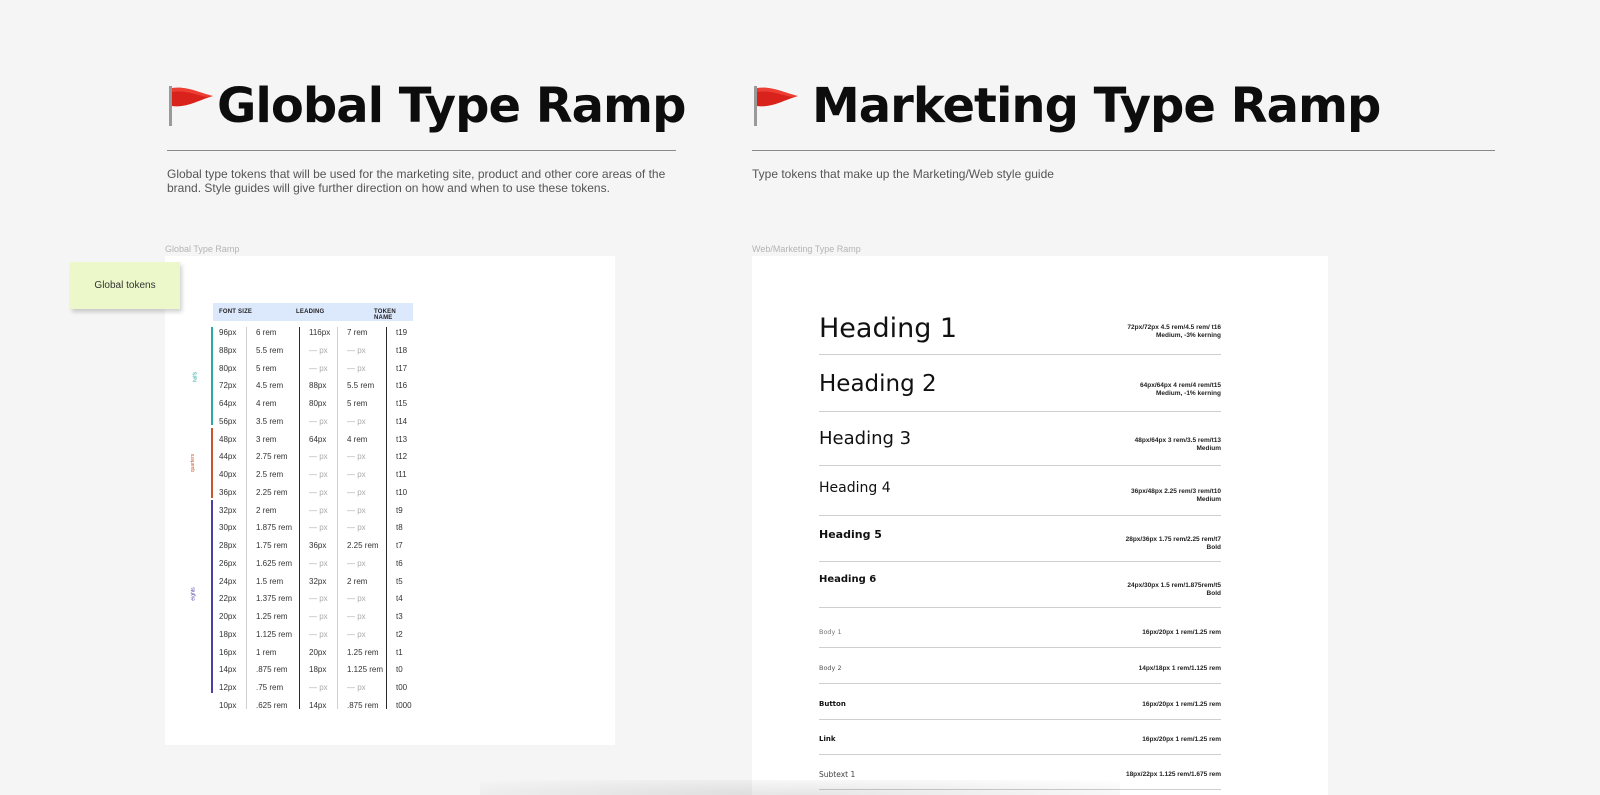  I want to click on cell-font-size-rem: 1.625 rem, so click(274, 563).